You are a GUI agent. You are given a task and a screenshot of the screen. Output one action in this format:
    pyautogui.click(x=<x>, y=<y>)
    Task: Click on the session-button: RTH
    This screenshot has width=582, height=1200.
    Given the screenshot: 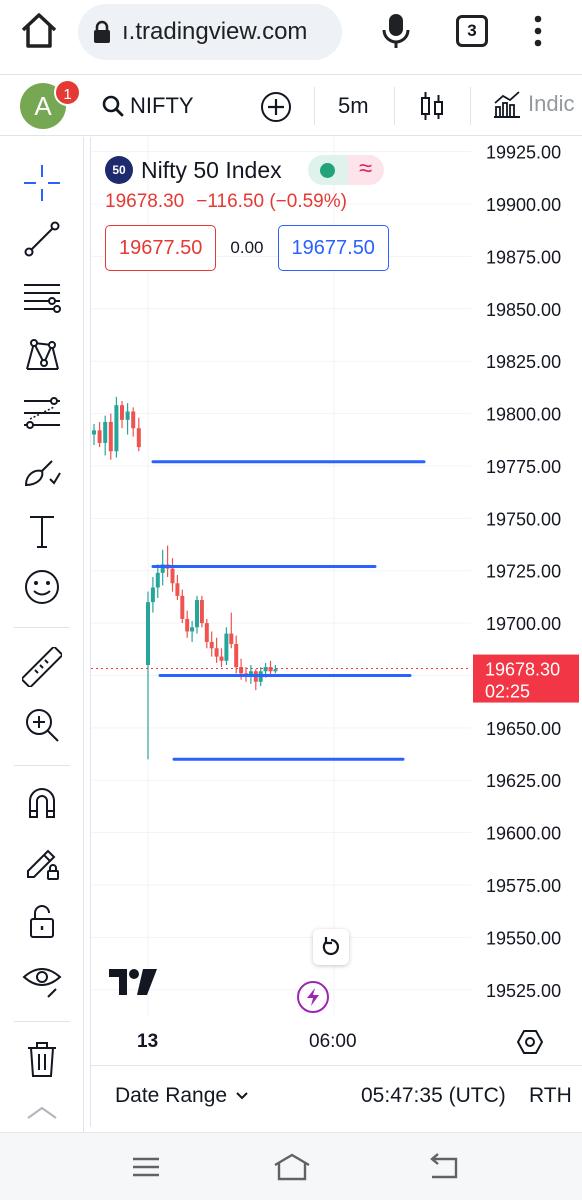 What is the action you would take?
    pyautogui.click(x=550, y=1096)
    